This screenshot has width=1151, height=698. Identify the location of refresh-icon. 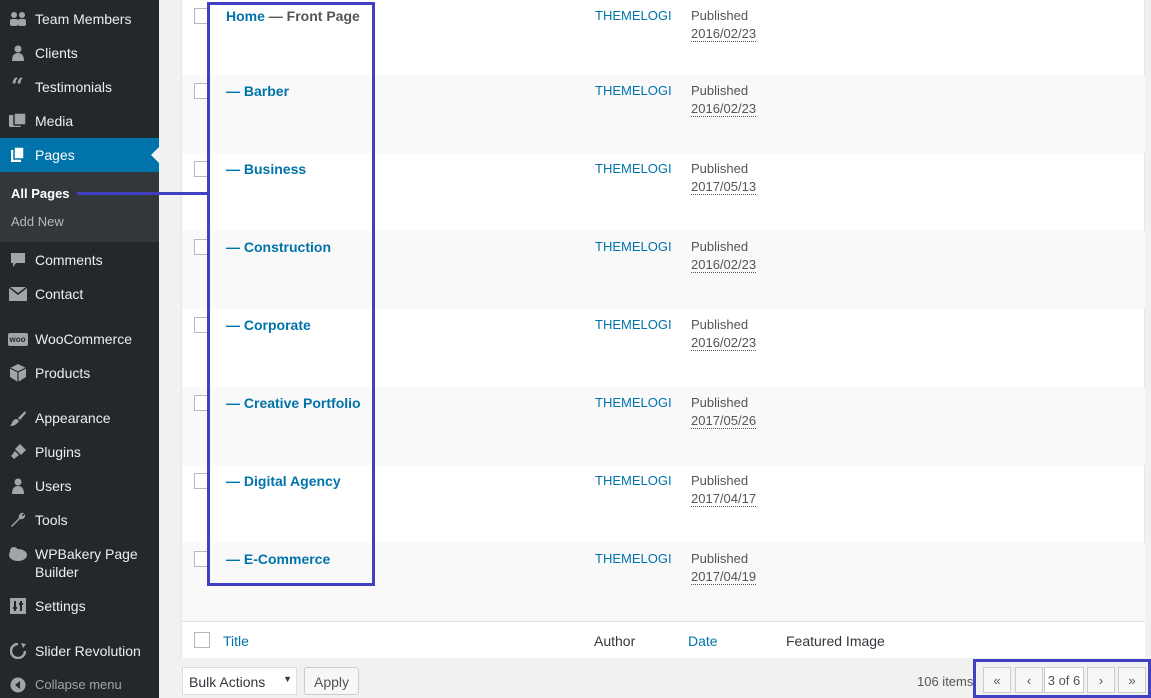
(17, 651).